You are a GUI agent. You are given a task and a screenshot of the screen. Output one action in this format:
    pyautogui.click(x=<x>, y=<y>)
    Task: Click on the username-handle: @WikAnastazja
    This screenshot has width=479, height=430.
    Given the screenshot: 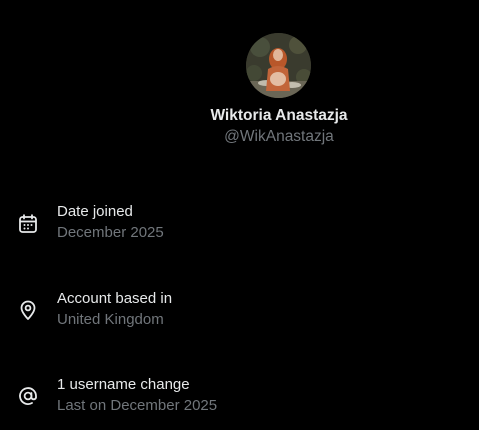 What is the action you would take?
    pyautogui.click(x=279, y=136)
    